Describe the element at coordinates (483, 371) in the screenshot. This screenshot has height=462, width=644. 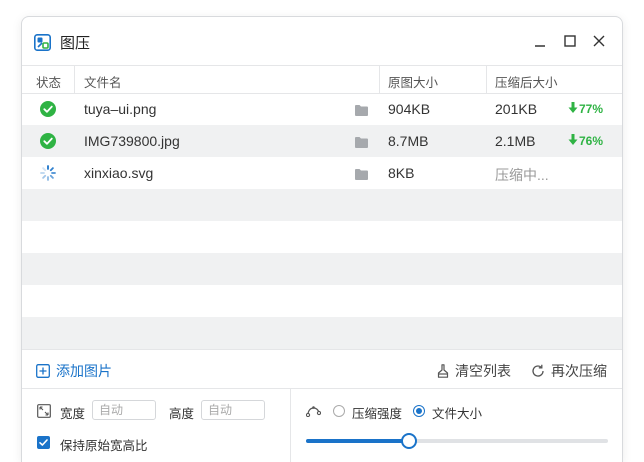
I see `clear-list-label: 清空列表` at that location.